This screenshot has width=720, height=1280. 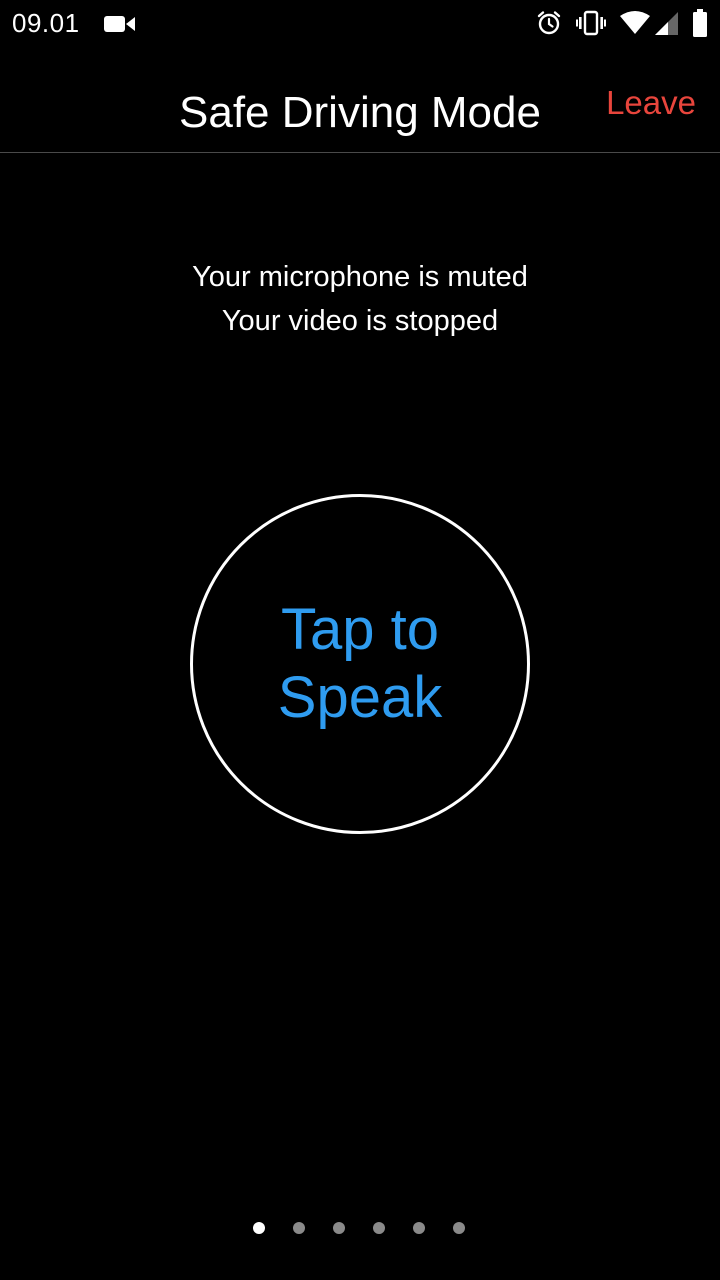 What do you see at coordinates (360, 697) in the screenshot?
I see `speak-label-line2: Speak` at bounding box center [360, 697].